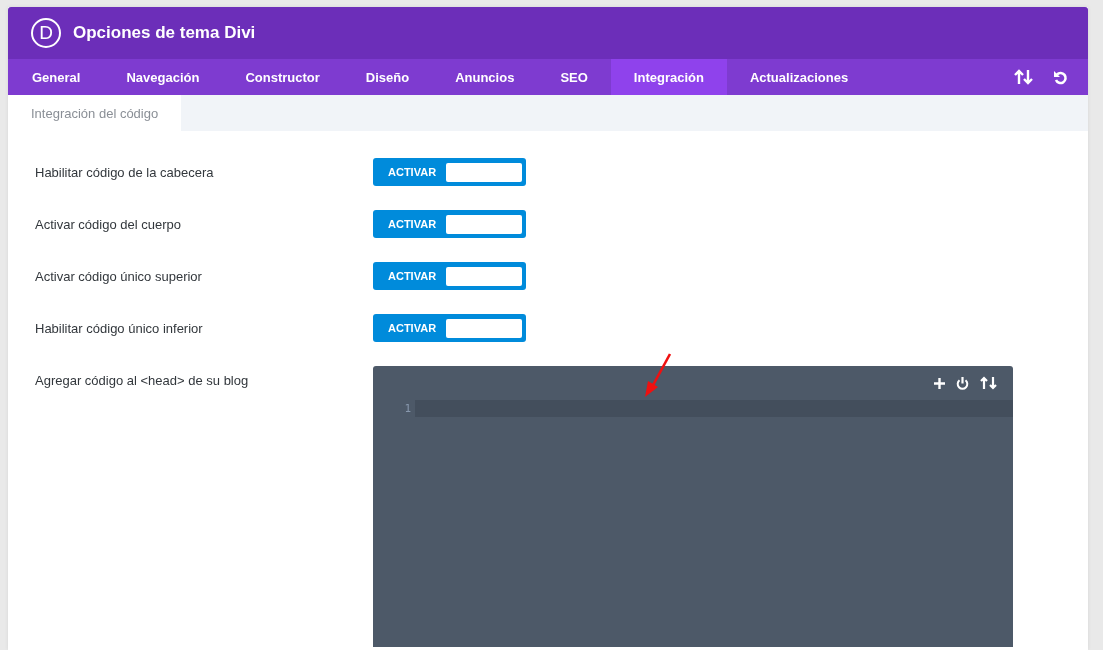  I want to click on setting-label: Agregar código al <head> de su blog, so click(142, 380).